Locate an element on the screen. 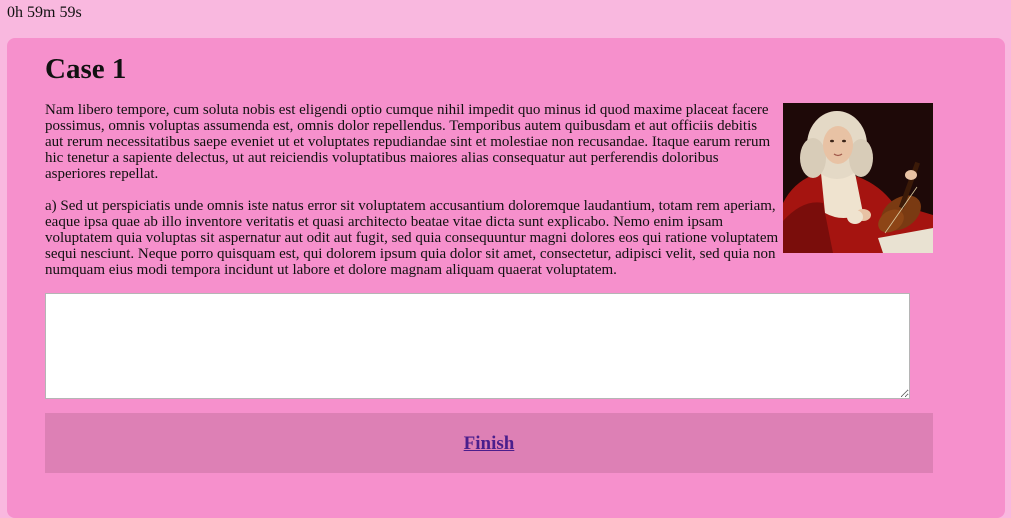 Image resolution: width=1011 pixels, height=518 pixels. case-title: Case 1 is located at coordinates (86, 69).